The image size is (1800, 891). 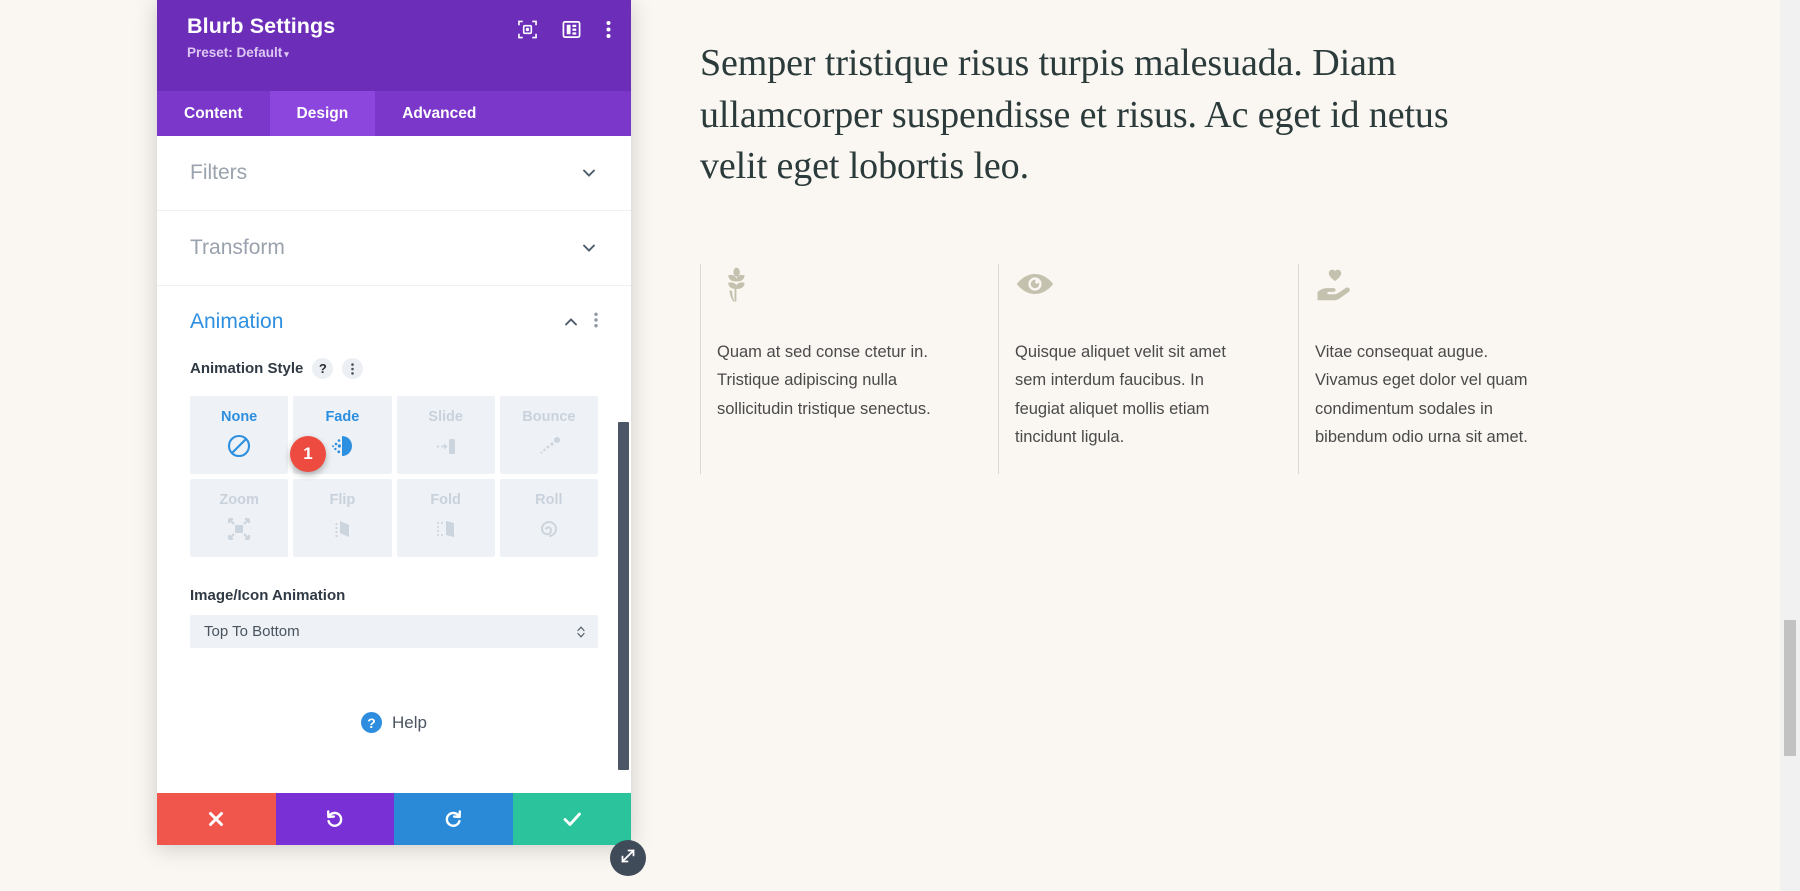 I want to click on undo-icon, so click(x=335, y=819).